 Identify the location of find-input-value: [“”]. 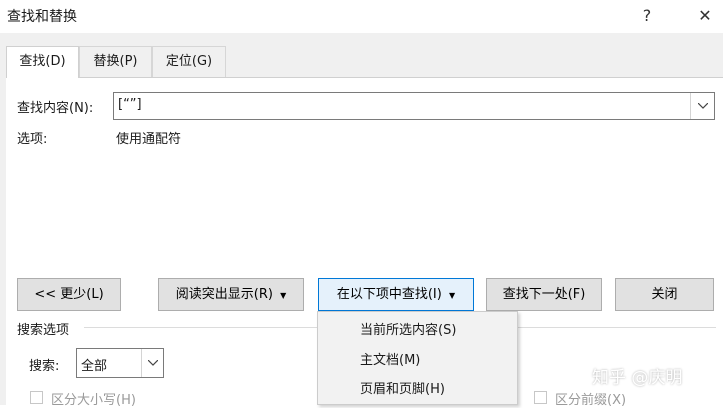
(130, 104).